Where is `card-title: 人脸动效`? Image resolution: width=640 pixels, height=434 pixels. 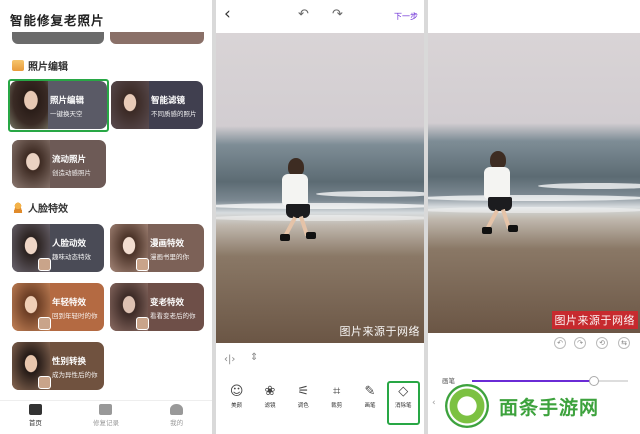 card-title: 人脸动效 is located at coordinates (69, 244).